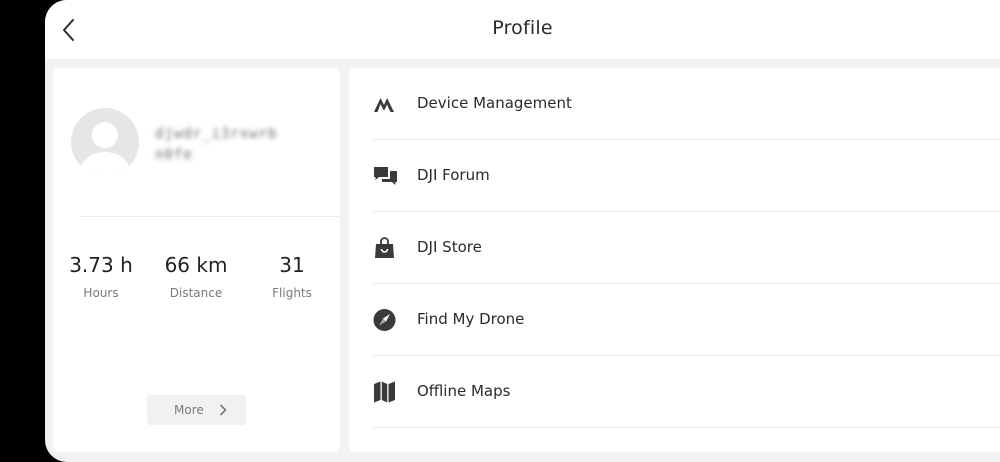  What do you see at coordinates (384, 247) in the screenshot?
I see `shopping-bag-icon` at bounding box center [384, 247].